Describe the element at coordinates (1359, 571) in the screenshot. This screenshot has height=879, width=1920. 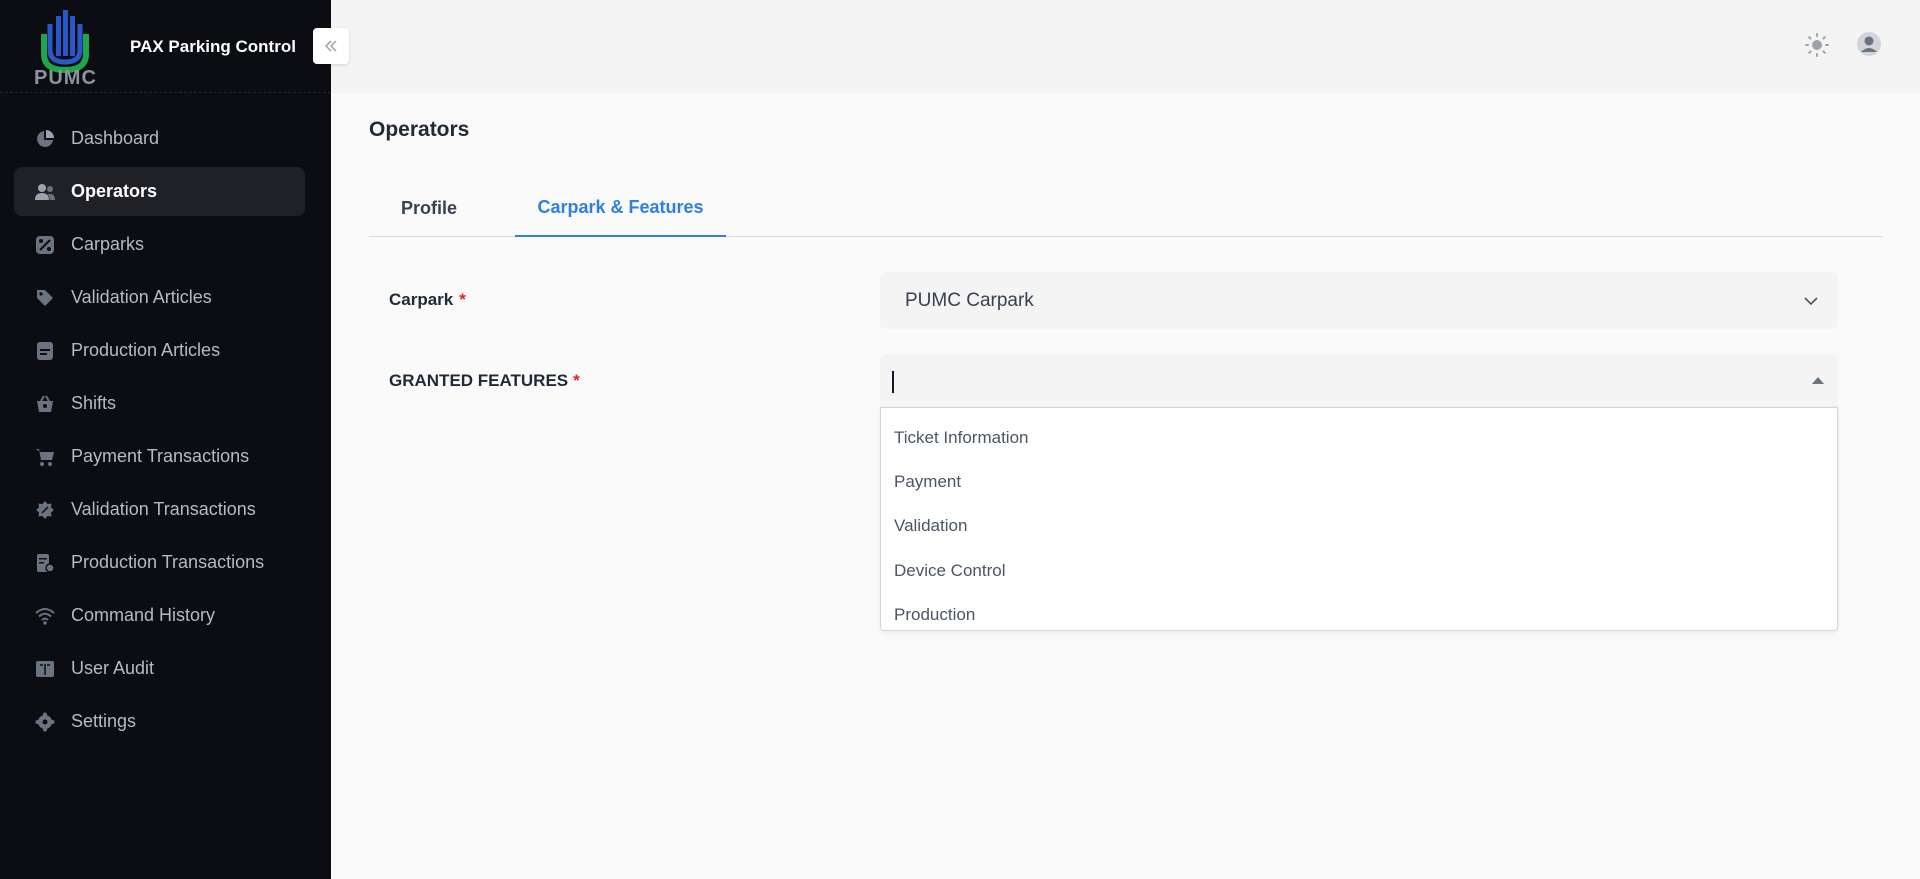
I see `option-device-control: Device Control` at that location.